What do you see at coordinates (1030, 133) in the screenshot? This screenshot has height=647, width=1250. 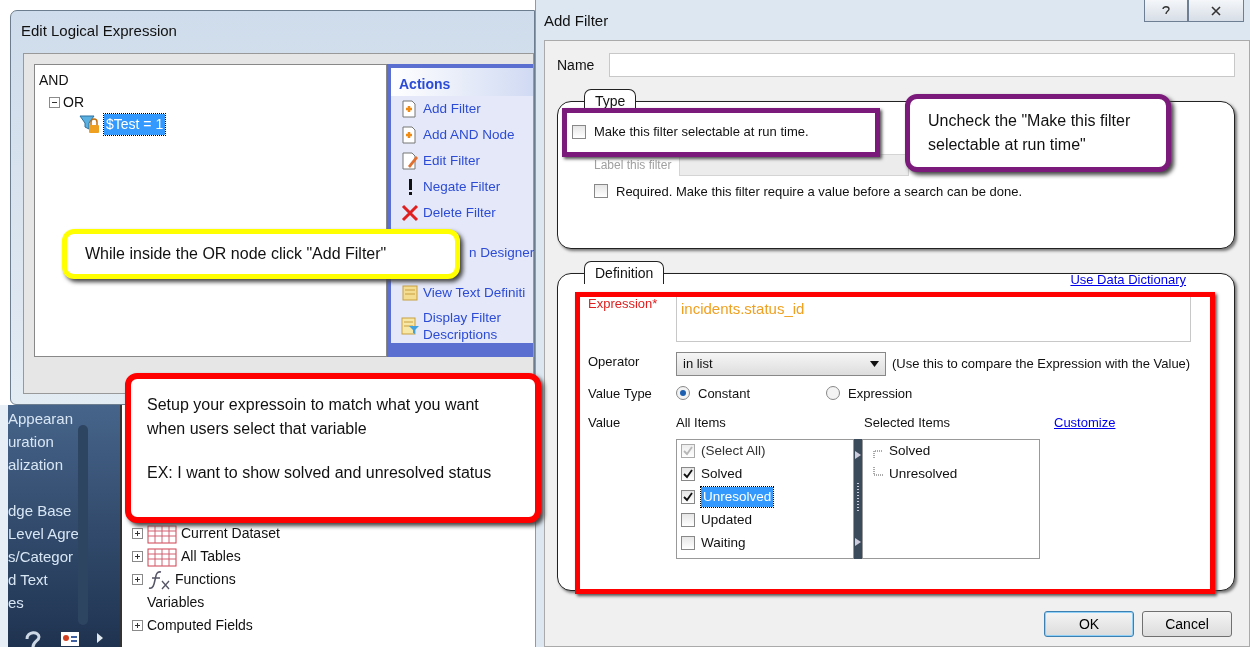 I see `callout-text: Uncheck the "Make this filter selectable at run time"` at bounding box center [1030, 133].